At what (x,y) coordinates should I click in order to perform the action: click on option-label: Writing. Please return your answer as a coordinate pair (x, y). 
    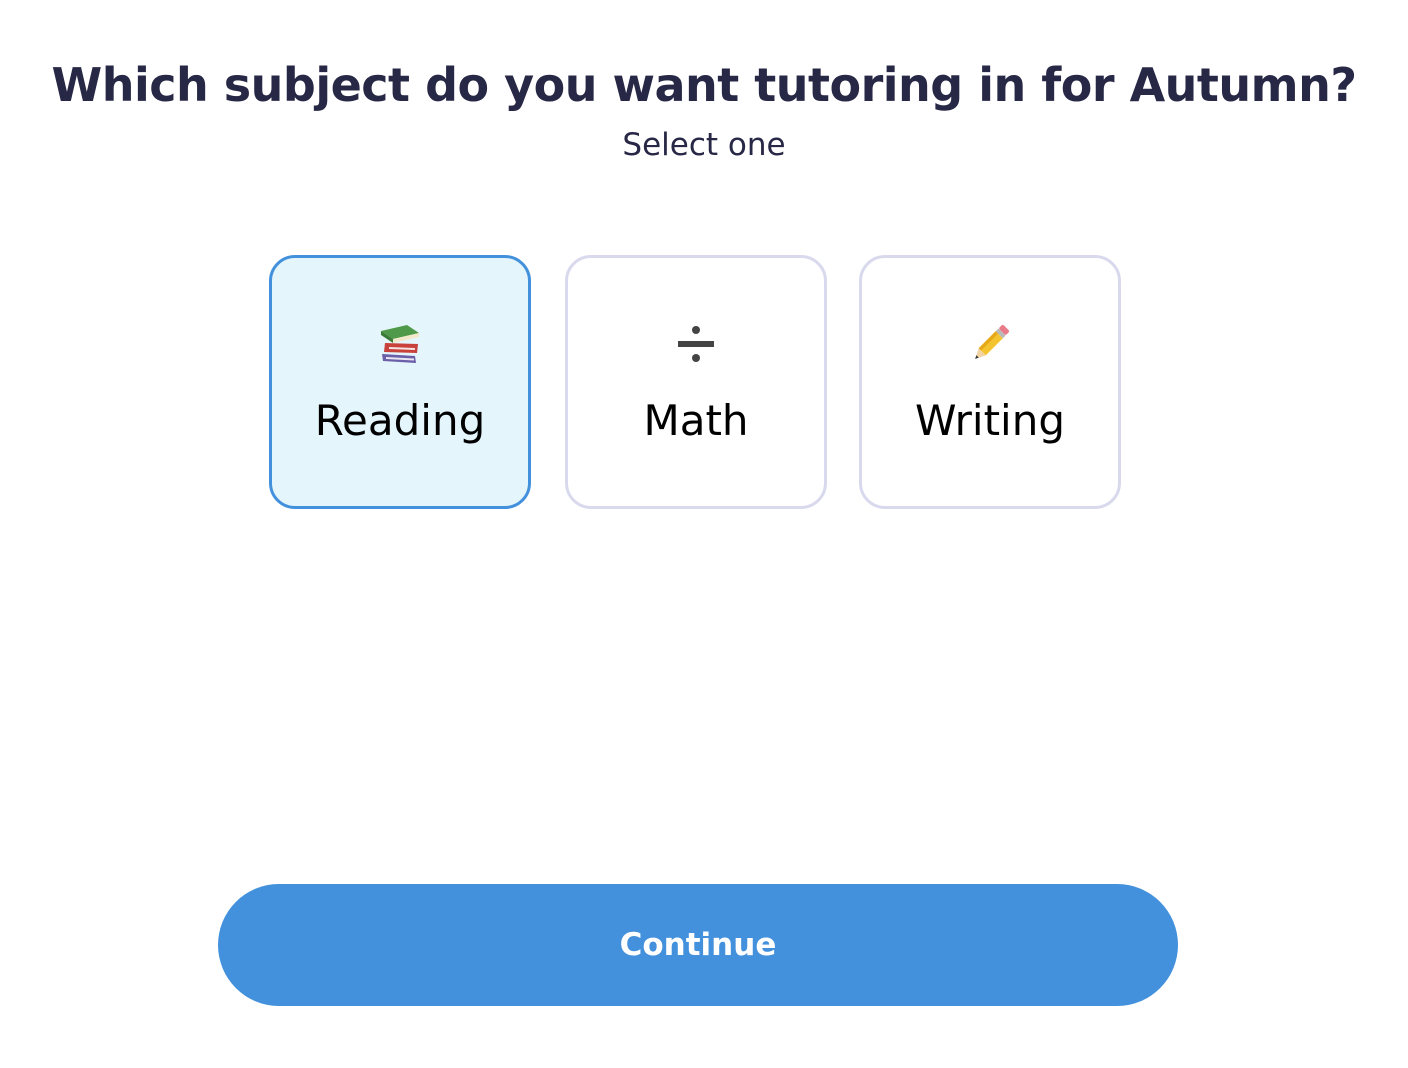
    Looking at the image, I should click on (990, 420).